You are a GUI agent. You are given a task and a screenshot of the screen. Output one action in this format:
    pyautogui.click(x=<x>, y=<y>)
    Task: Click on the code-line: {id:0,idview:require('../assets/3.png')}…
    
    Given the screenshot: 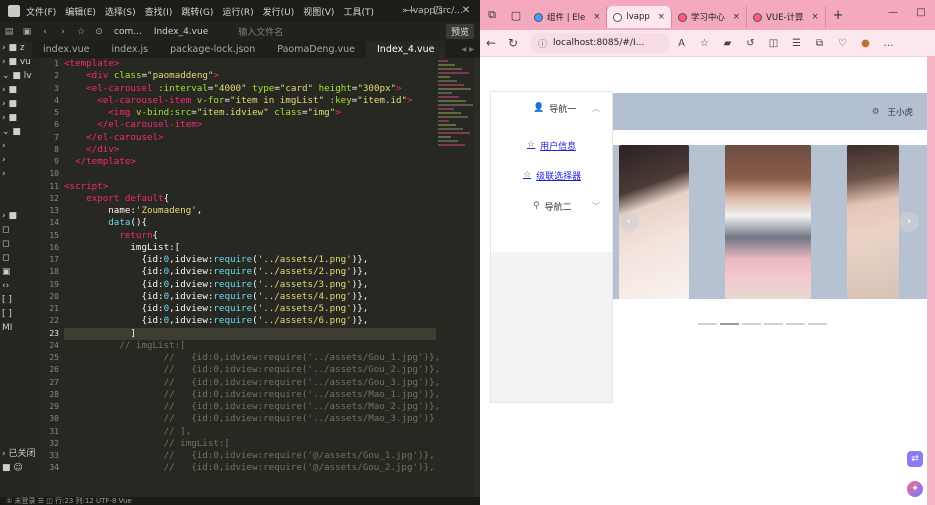 What is the action you would take?
    pyautogui.click(x=250, y=285)
    